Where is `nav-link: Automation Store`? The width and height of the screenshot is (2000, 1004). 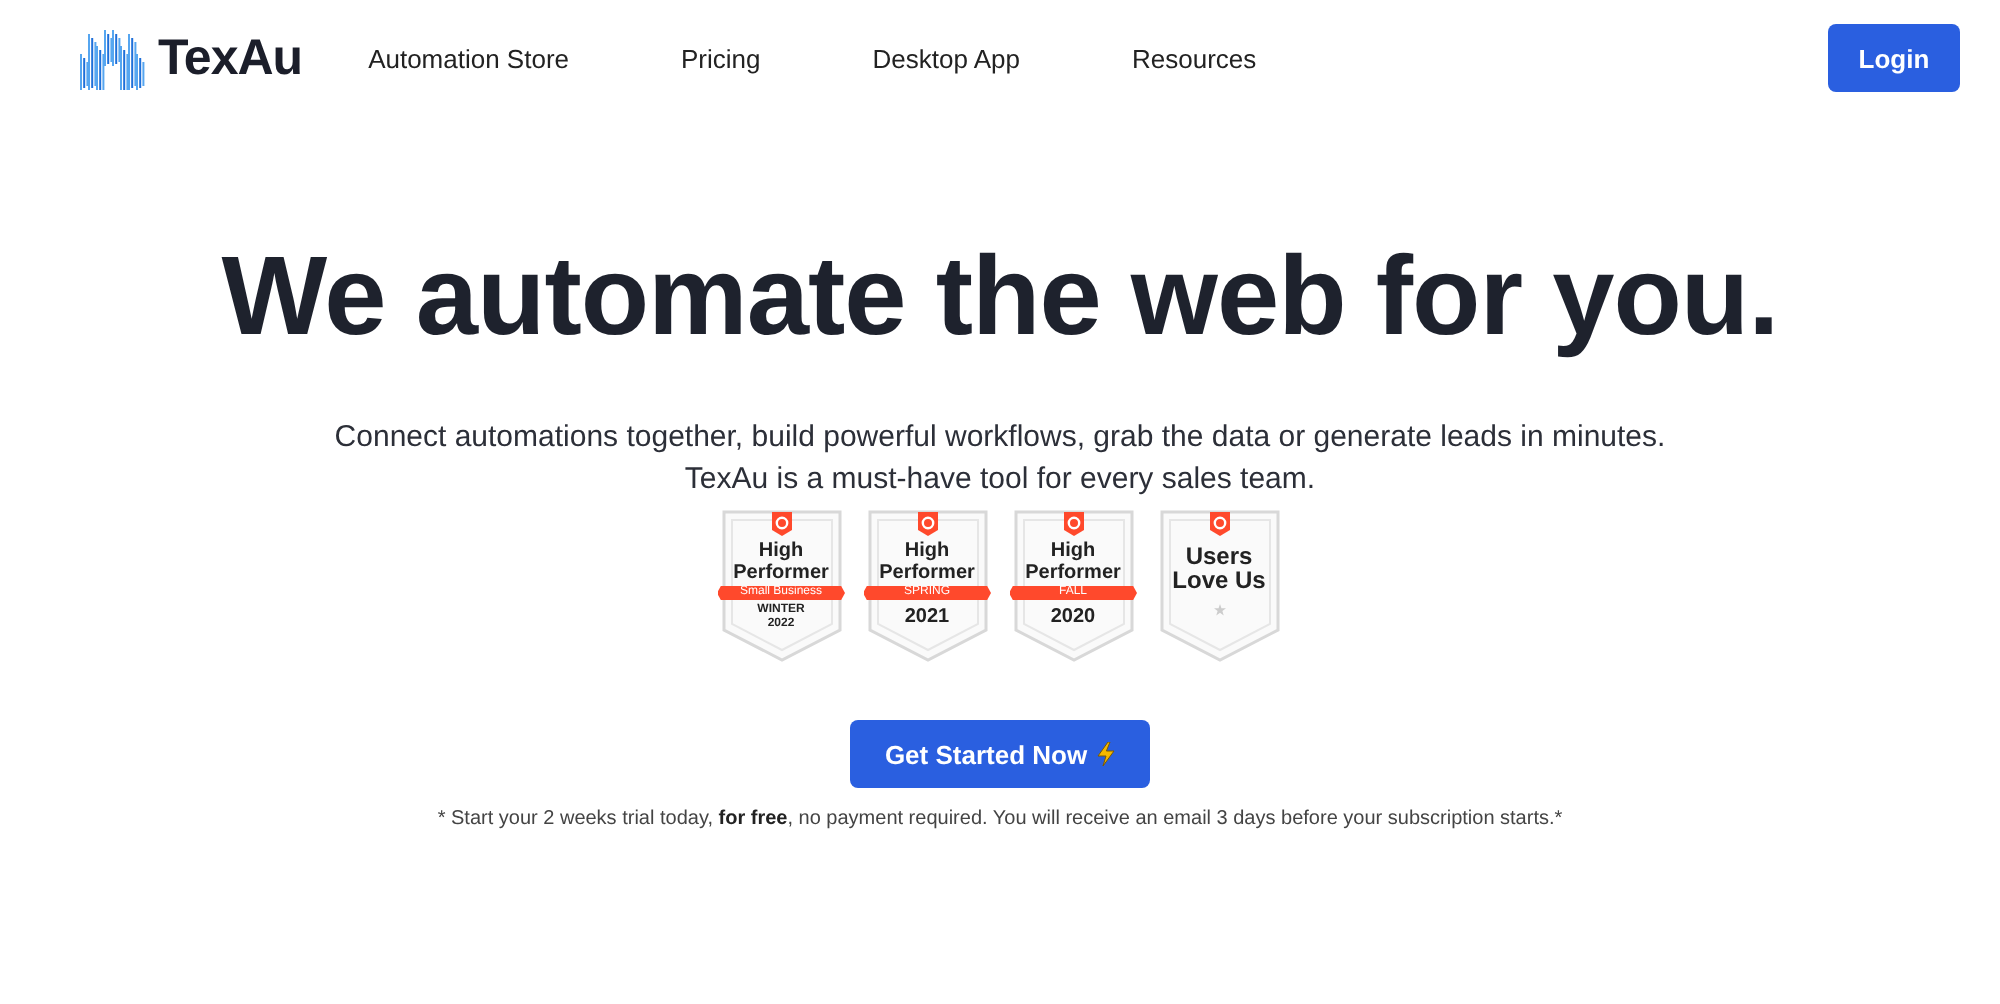
nav-link: Automation Store is located at coordinates (469, 58).